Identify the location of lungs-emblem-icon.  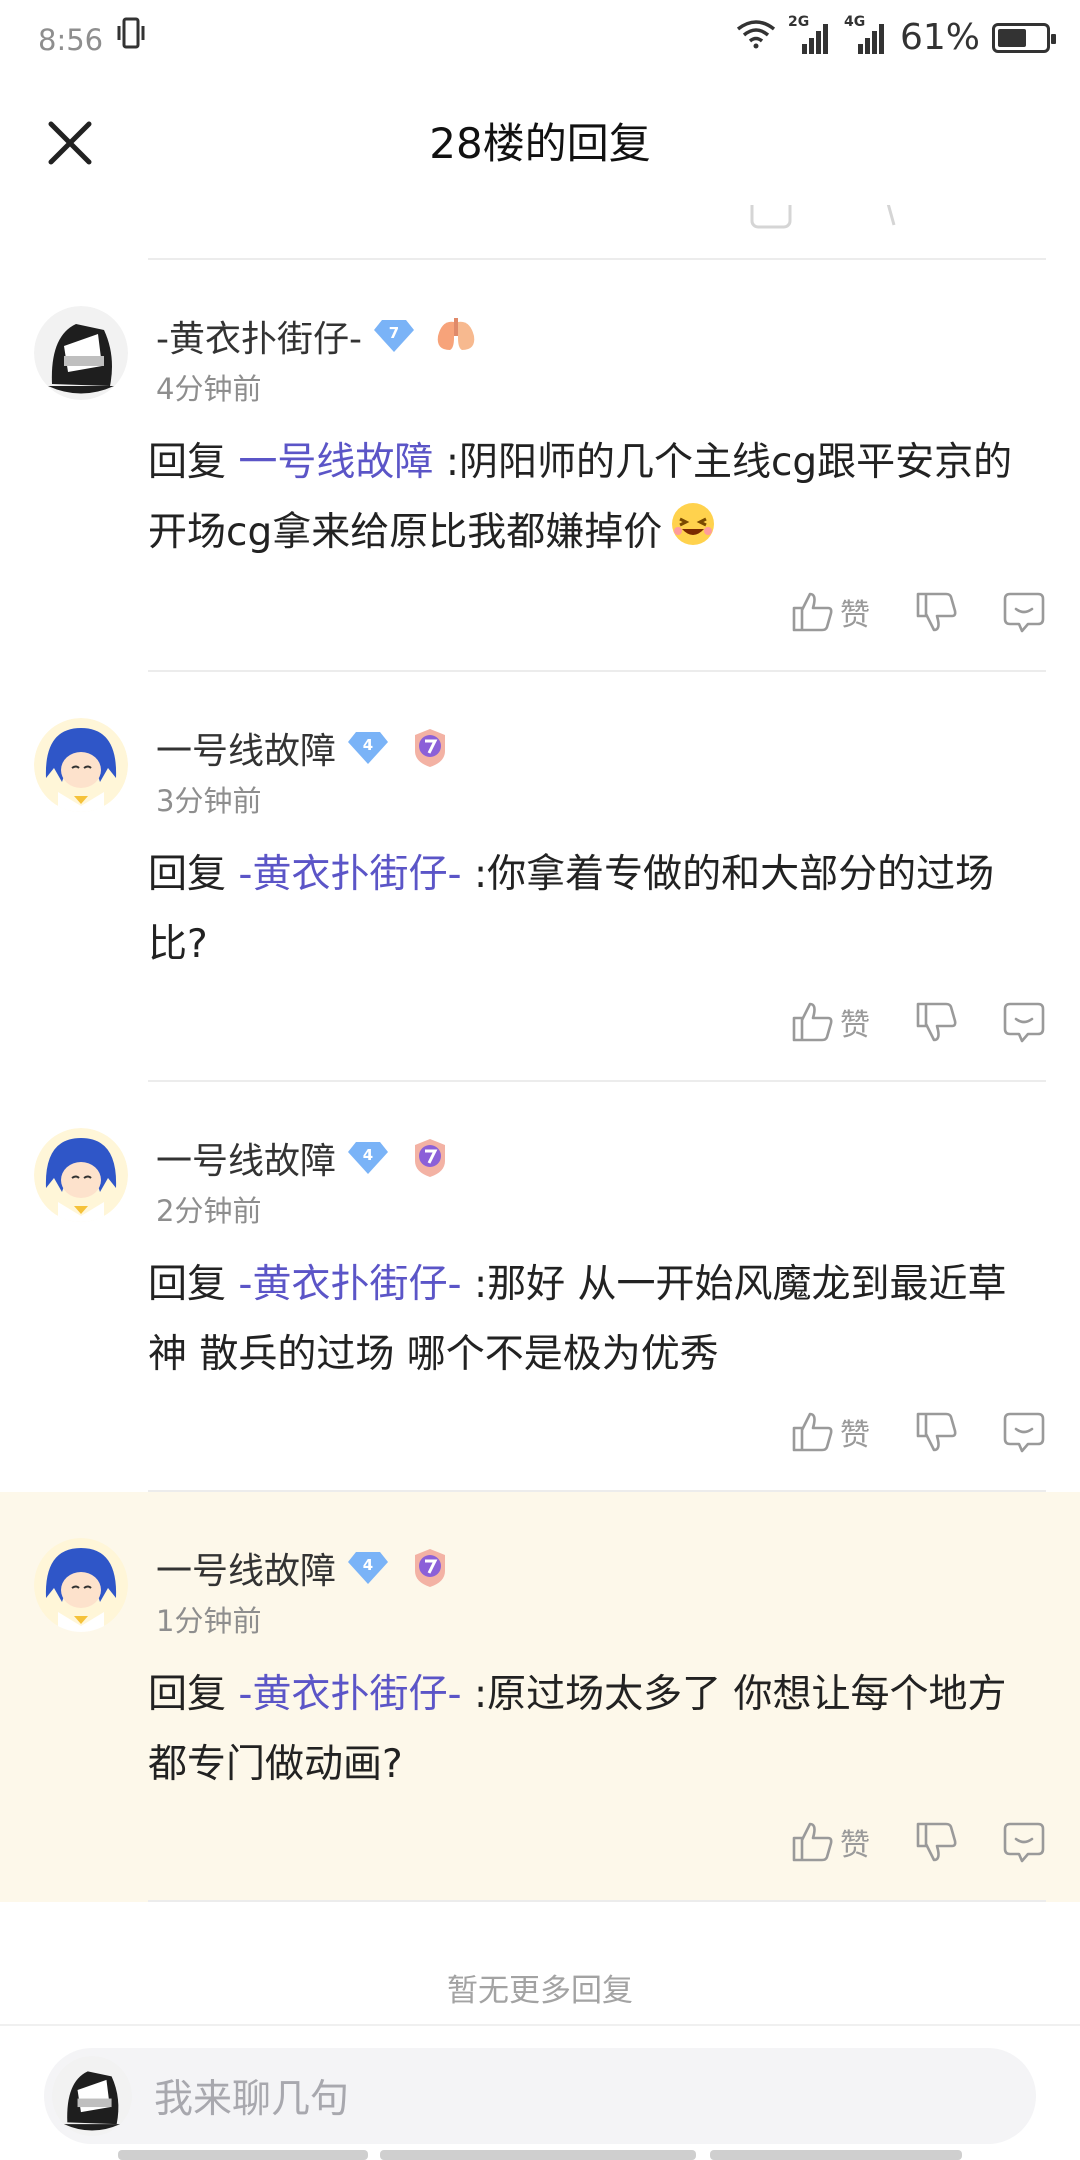
(456, 336).